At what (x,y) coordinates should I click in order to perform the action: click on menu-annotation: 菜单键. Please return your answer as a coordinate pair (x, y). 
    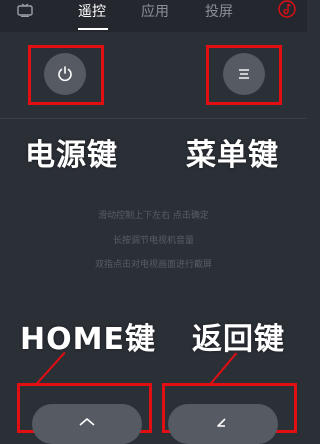
    Looking at the image, I should click on (232, 155).